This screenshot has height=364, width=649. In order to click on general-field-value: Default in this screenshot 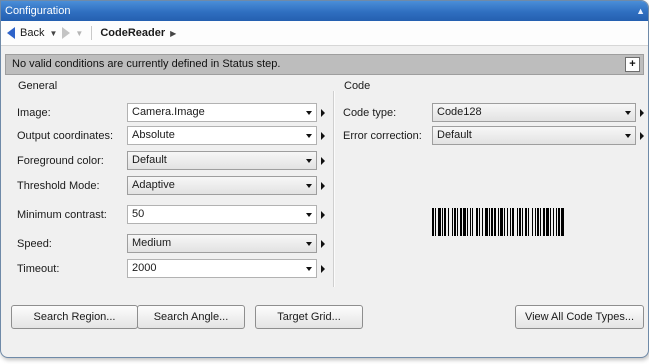, I will do `click(149, 160)`.